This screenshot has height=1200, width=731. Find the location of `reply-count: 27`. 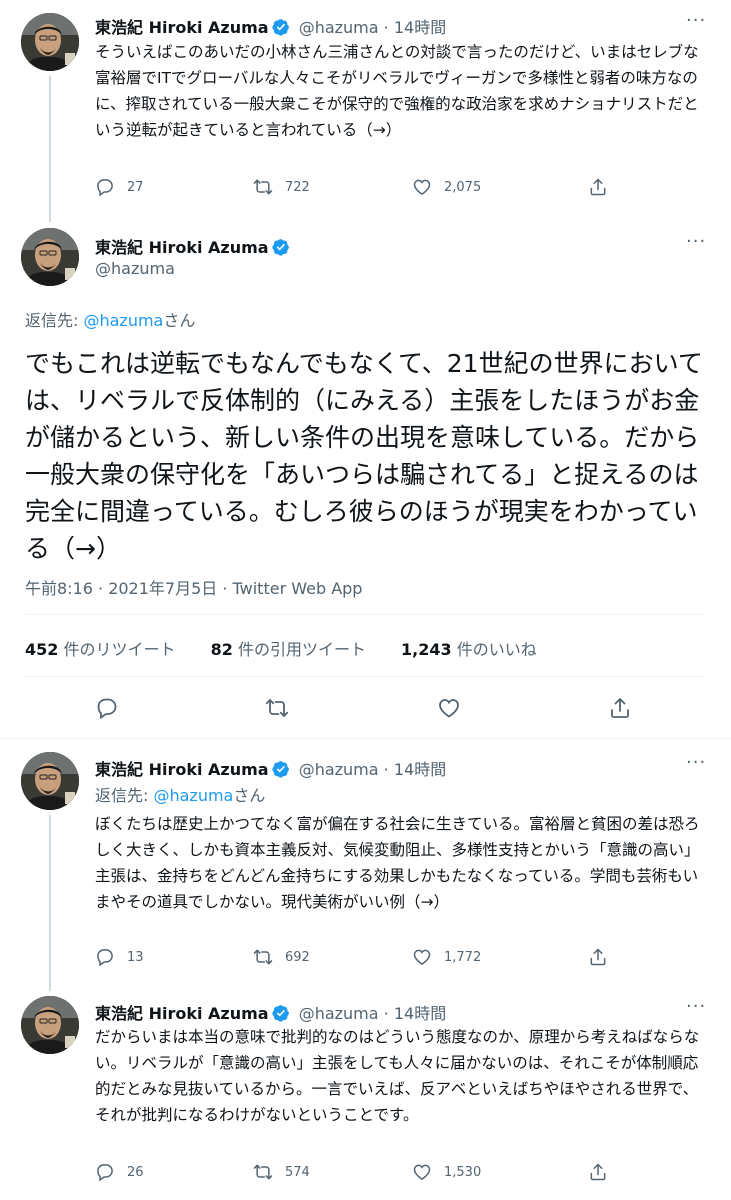

reply-count: 27 is located at coordinates (135, 187).